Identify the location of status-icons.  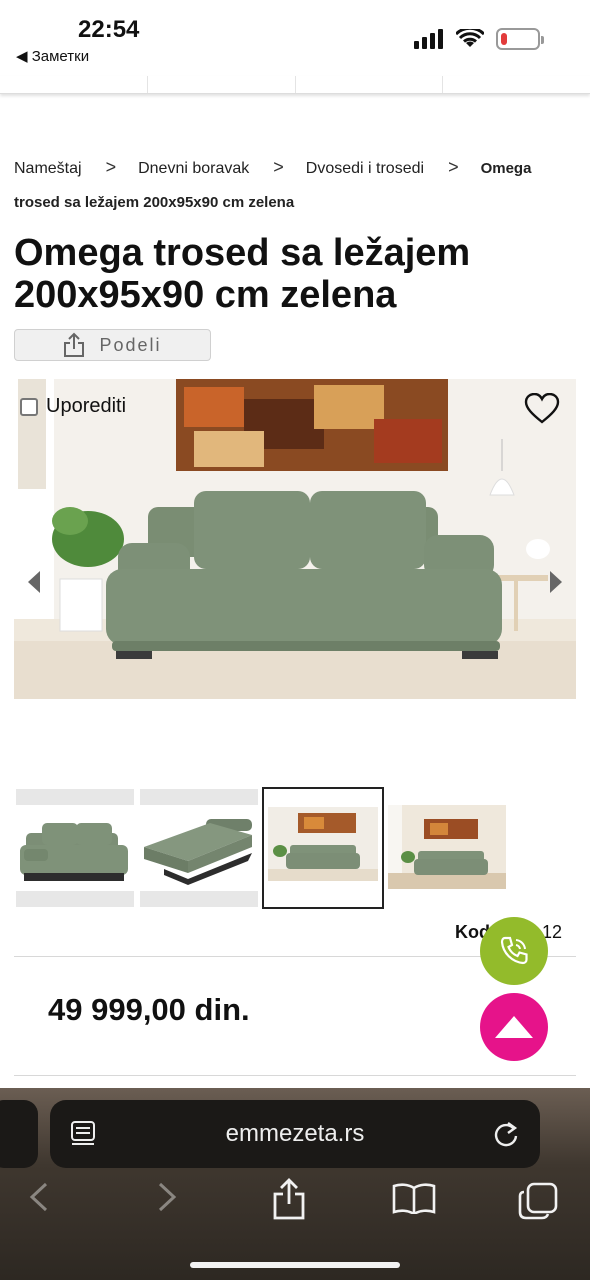
(479, 39).